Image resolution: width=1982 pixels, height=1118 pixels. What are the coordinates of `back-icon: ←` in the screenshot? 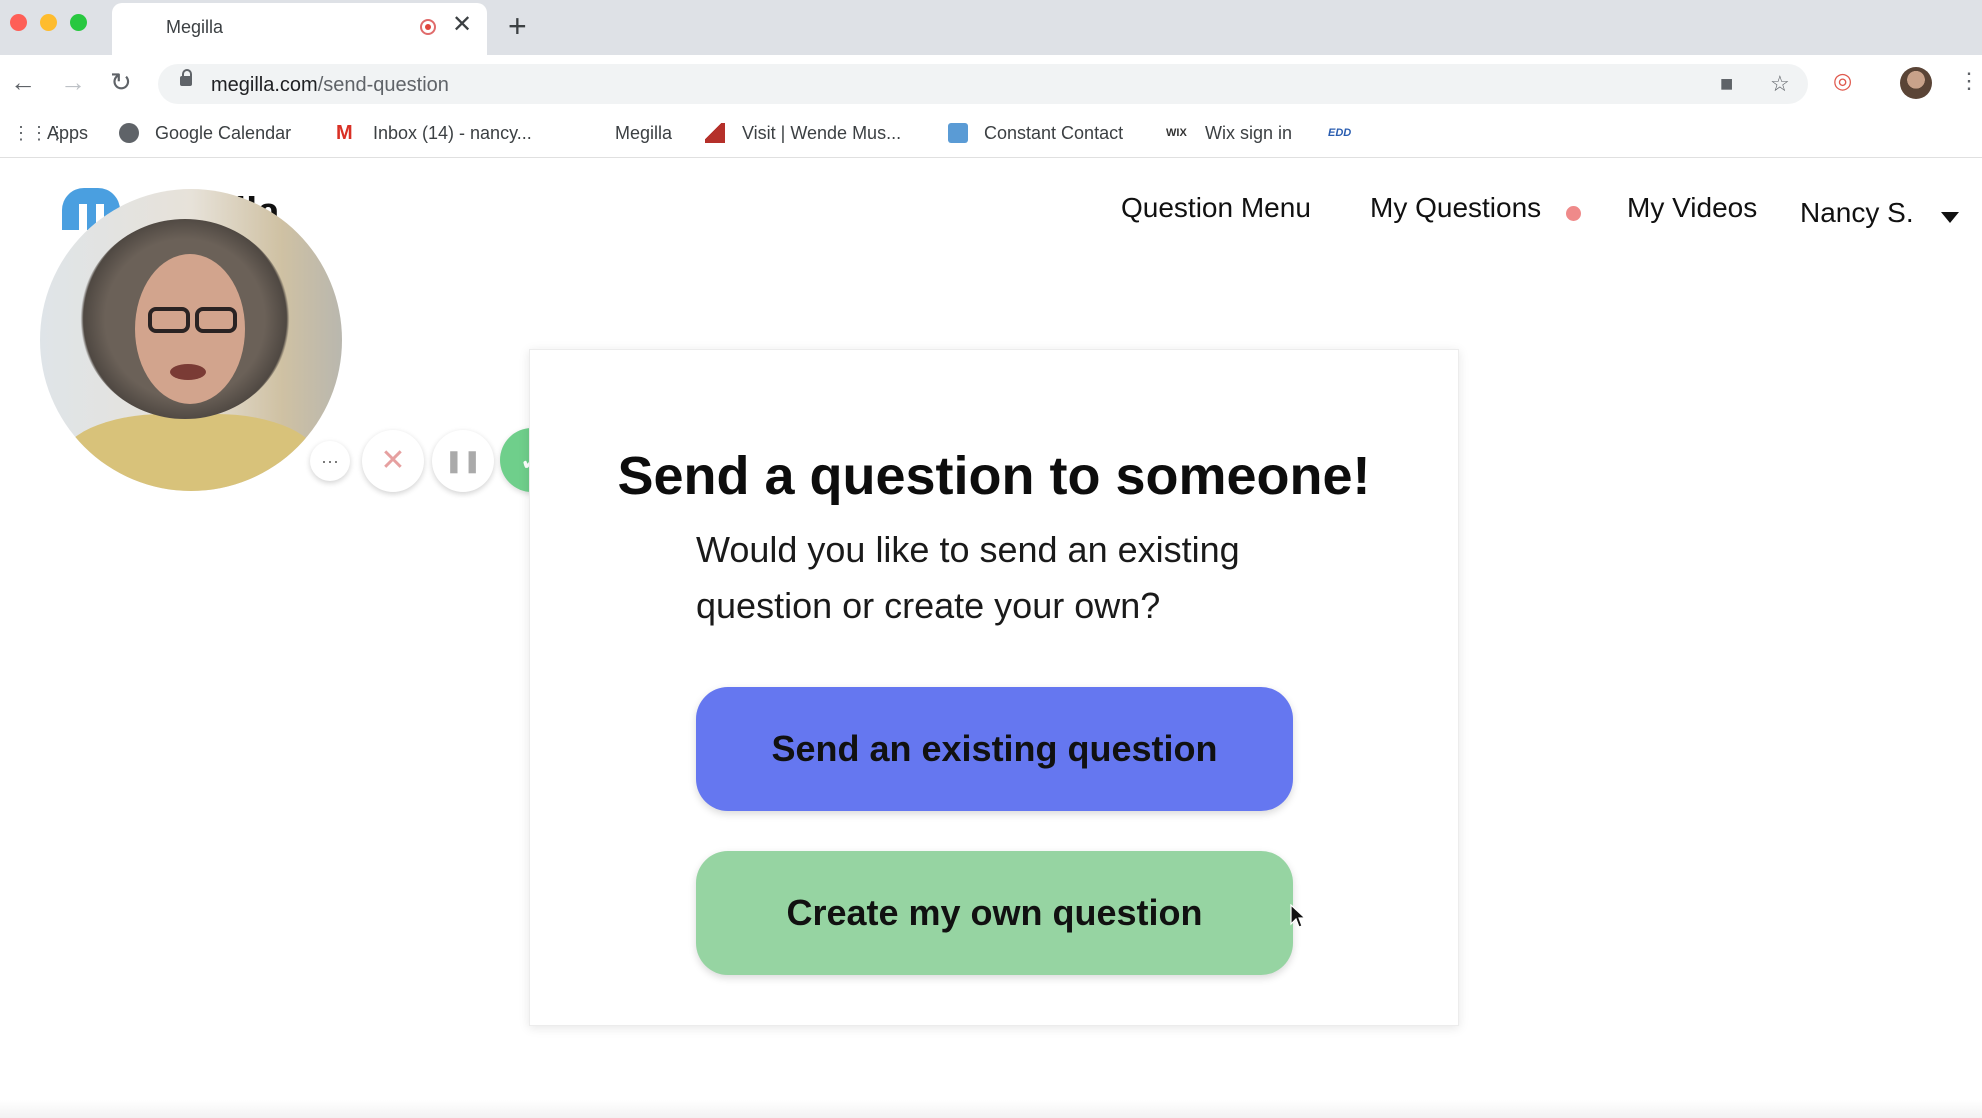 It's located at (23, 82).